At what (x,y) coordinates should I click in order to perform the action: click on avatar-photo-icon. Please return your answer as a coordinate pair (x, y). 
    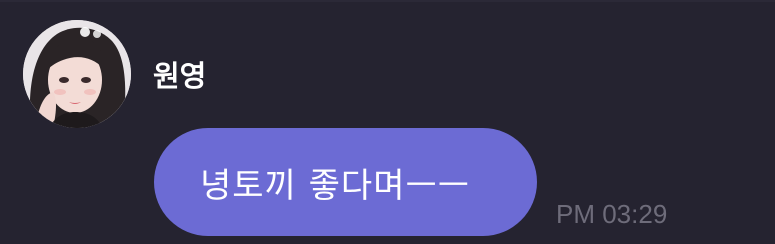
    Looking at the image, I should click on (77, 74).